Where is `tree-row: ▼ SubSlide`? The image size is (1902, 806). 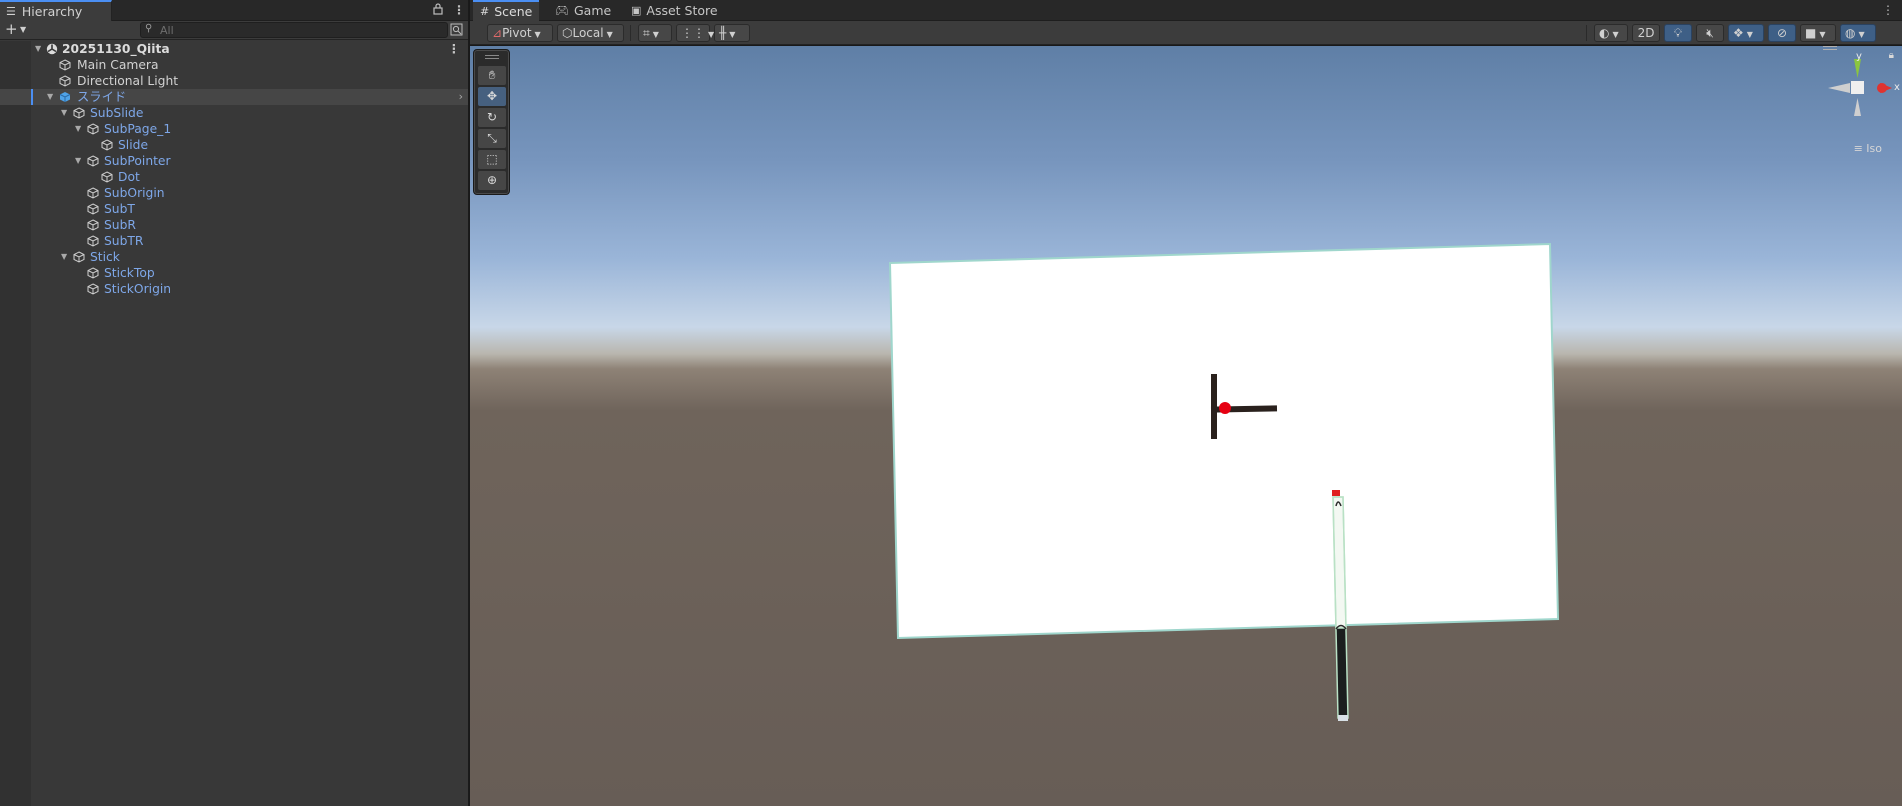 tree-row: ▼ SubSlide is located at coordinates (234, 113).